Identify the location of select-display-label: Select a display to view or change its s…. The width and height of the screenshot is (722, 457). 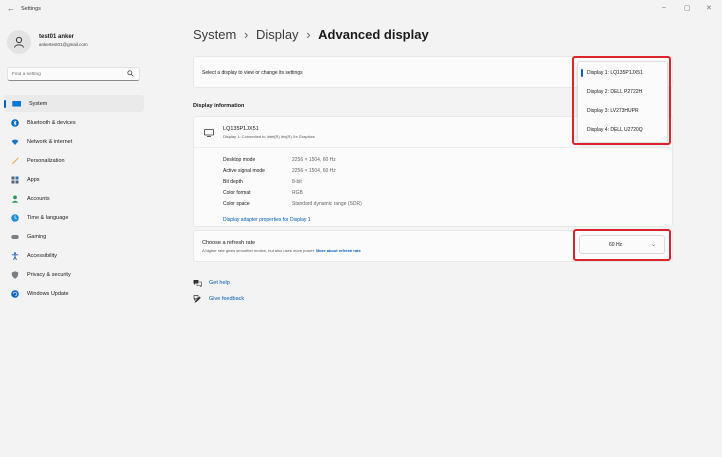
(252, 73).